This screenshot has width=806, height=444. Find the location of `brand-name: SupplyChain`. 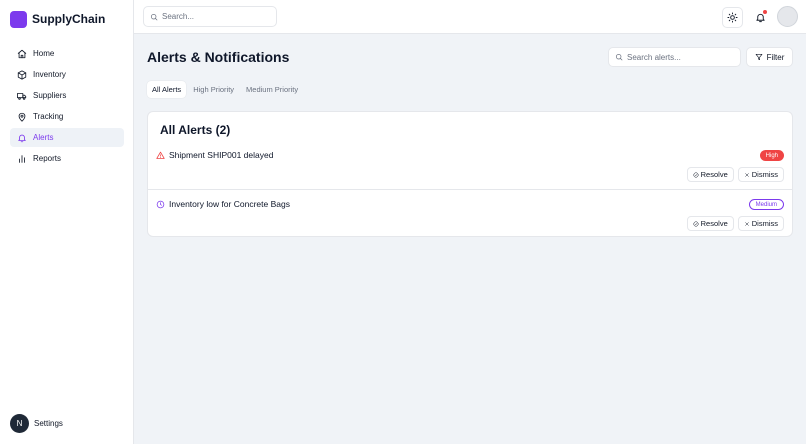

brand-name: SupplyChain is located at coordinates (69, 19).